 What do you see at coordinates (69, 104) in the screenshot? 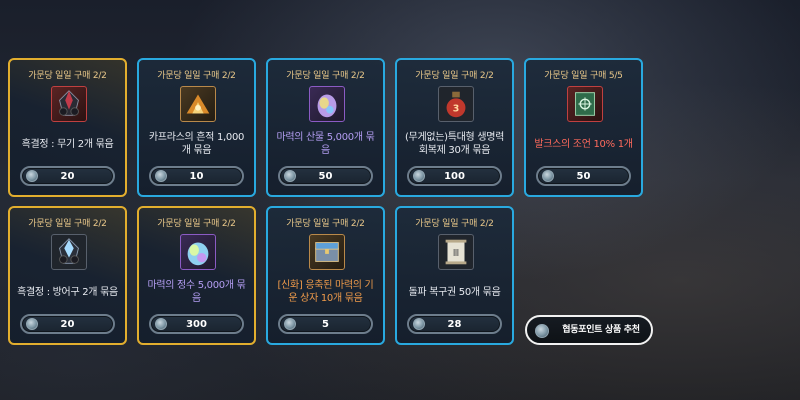
I see `black-crystal-weapon-icon` at bounding box center [69, 104].